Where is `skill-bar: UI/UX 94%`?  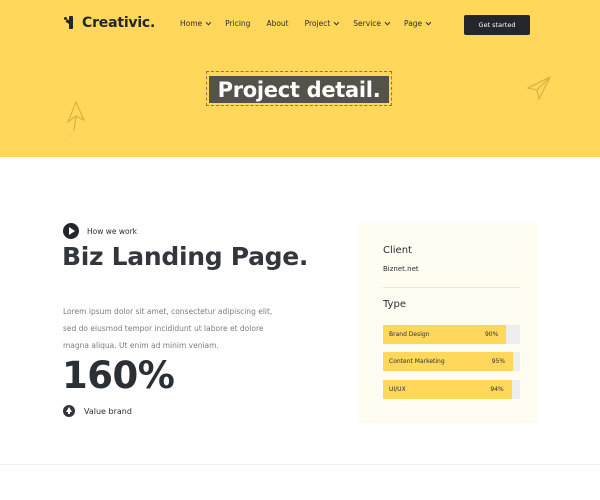 skill-bar: UI/UX 94% is located at coordinates (451, 389).